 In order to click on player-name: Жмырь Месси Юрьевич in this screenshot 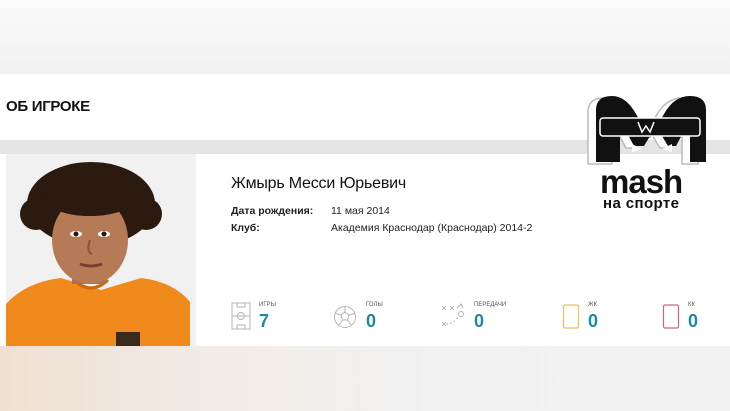, I will do `click(319, 183)`.